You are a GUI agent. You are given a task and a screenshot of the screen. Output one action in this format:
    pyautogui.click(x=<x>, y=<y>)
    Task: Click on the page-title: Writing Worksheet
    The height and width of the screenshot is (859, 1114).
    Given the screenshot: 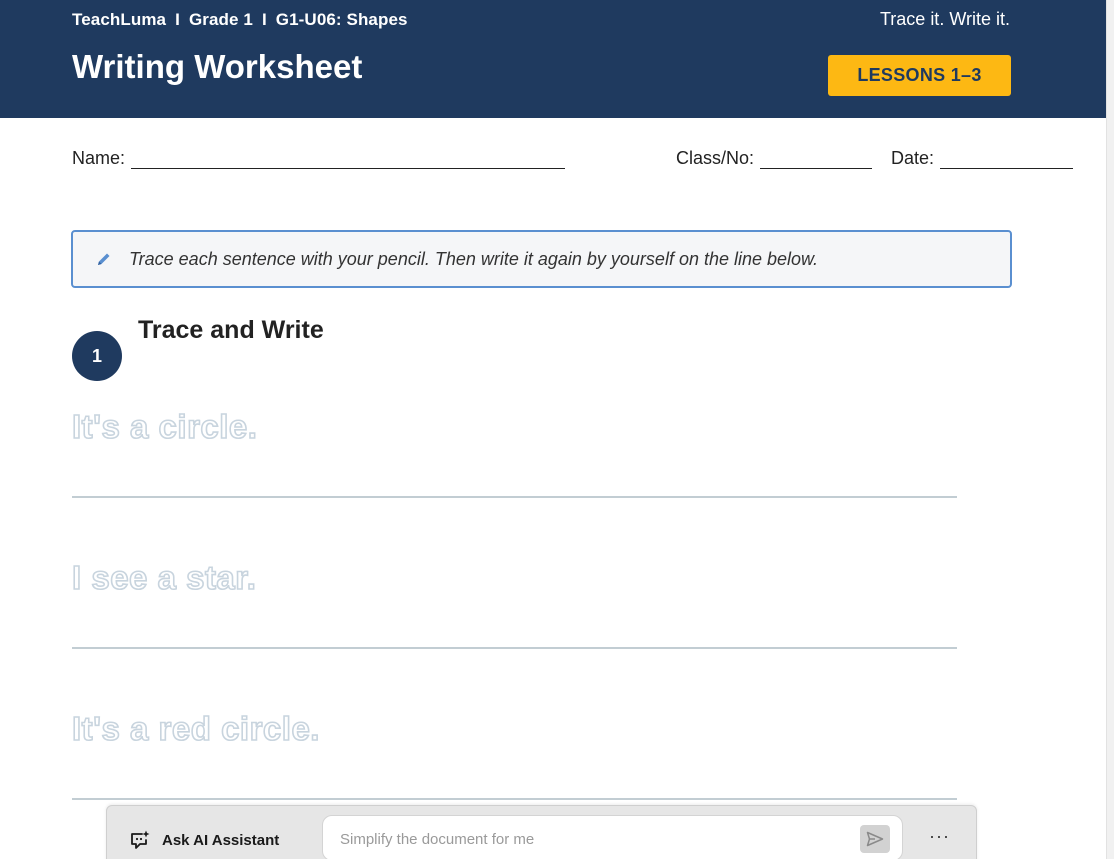 What is the action you would take?
    pyautogui.click(x=217, y=66)
    